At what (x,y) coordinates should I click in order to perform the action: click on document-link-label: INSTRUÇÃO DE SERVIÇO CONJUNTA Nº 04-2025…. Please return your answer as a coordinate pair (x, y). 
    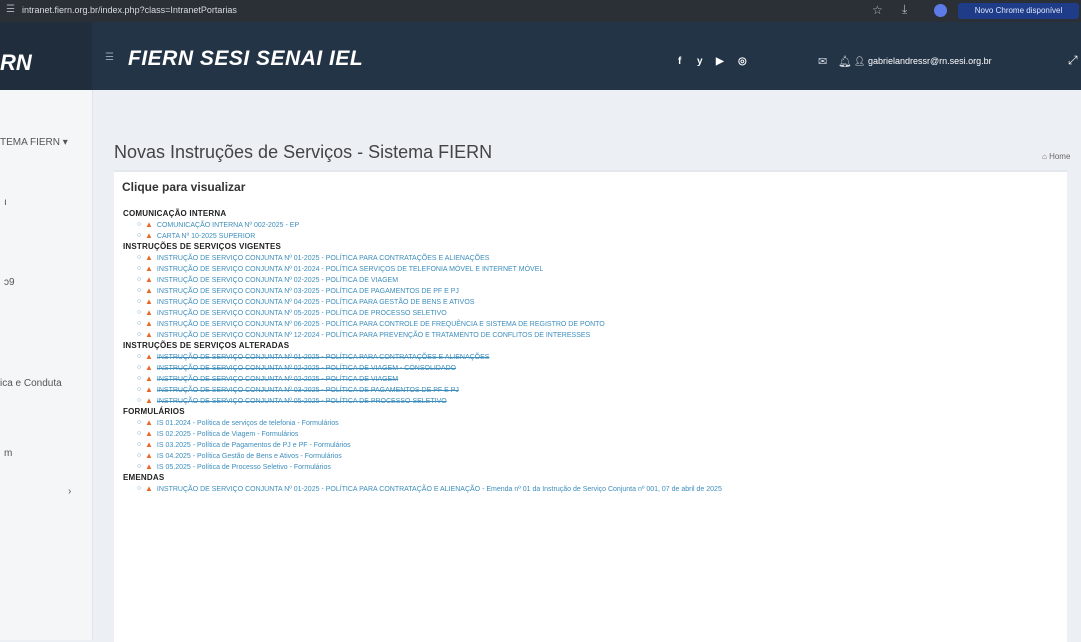
    Looking at the image, I should click on (315, 302).